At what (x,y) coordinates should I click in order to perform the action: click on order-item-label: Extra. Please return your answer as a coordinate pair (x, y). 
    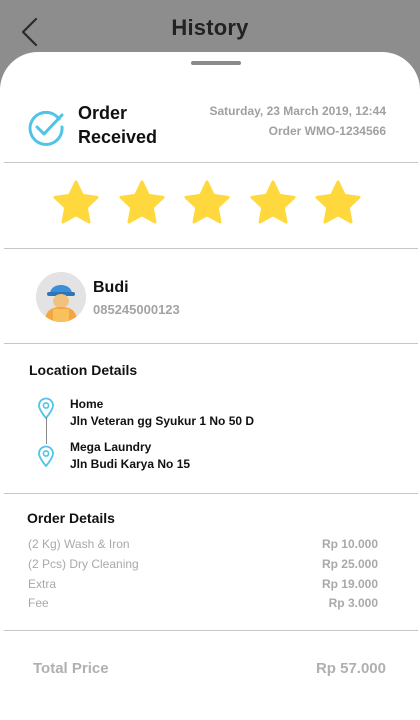
    Looking at the image, I should click on (42, 584).